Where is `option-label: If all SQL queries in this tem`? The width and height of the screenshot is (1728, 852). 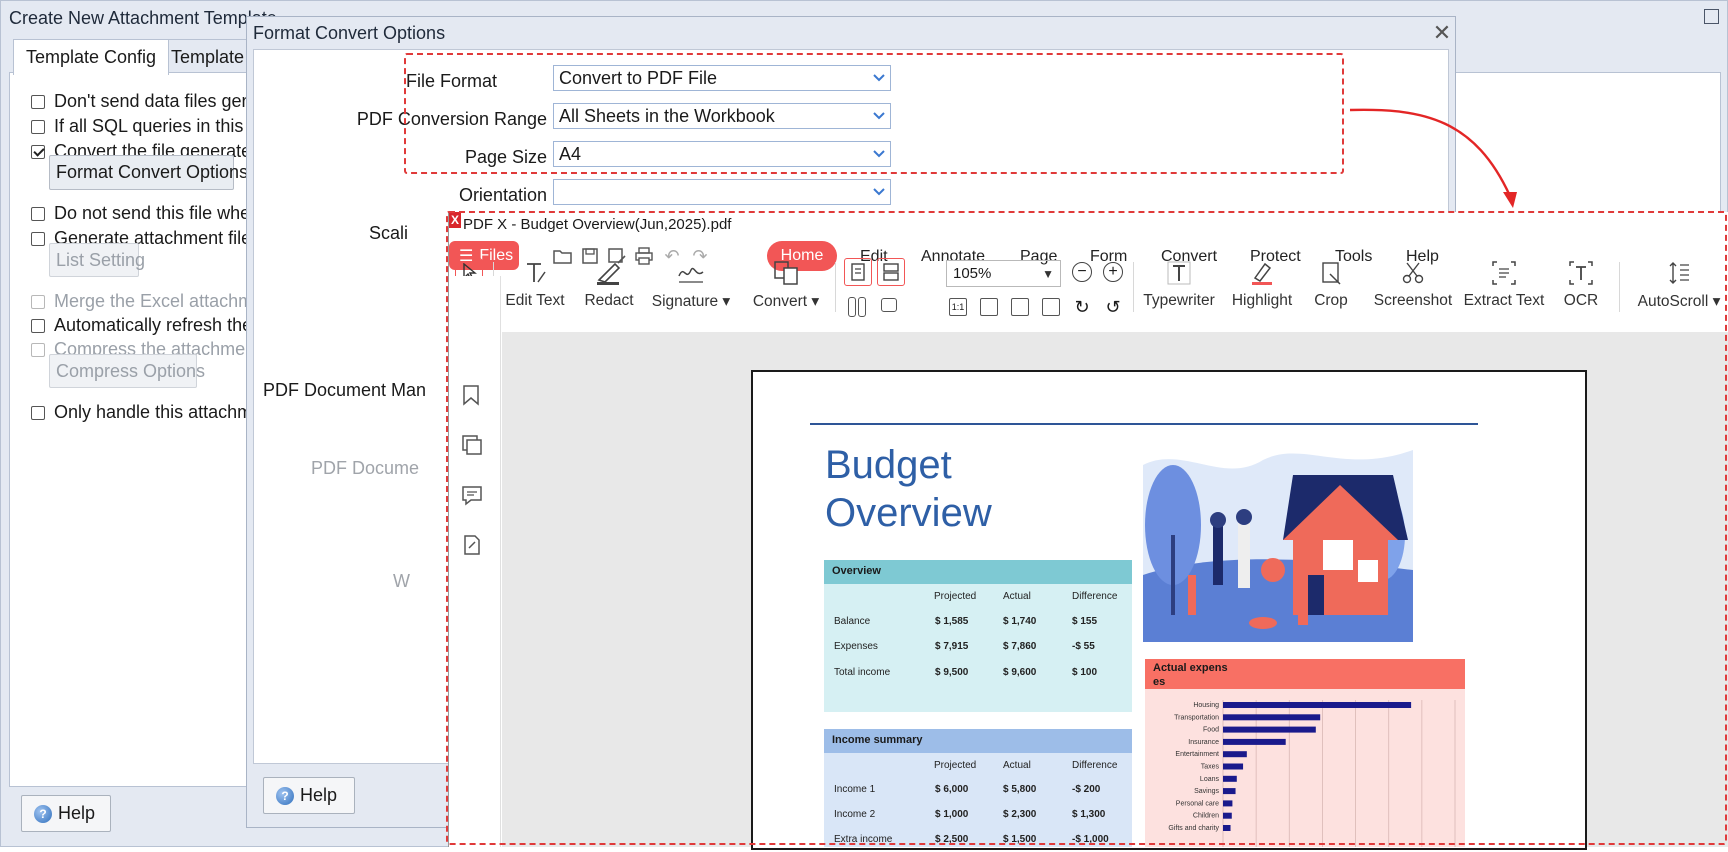
option-label: If all SQL queries in this tem is located at coordinates (166, 126).